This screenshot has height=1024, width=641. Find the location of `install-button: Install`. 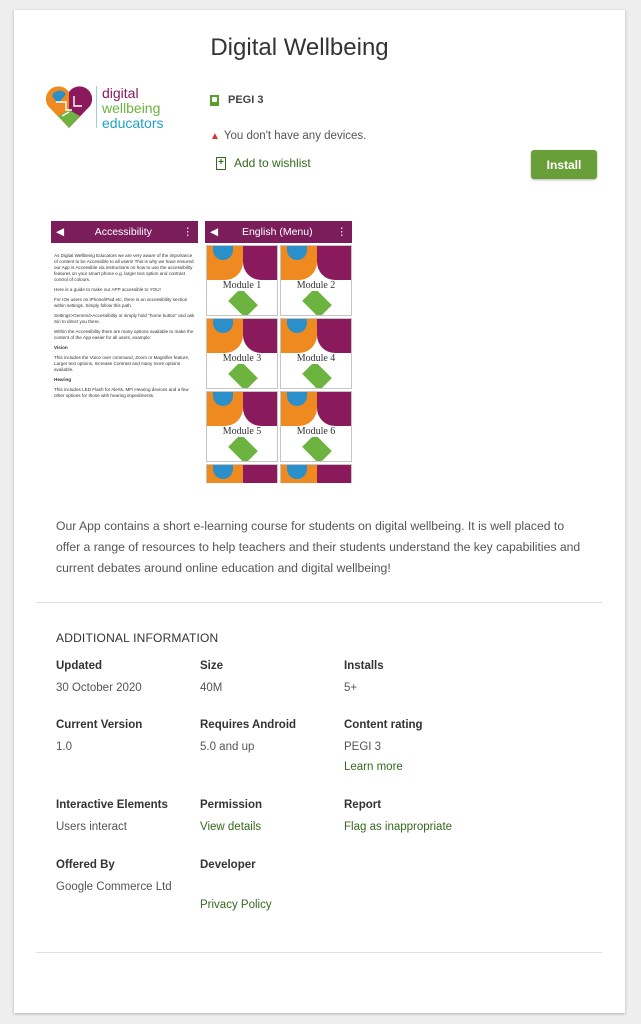

install-button: Install is located at coordinates (564, 164).